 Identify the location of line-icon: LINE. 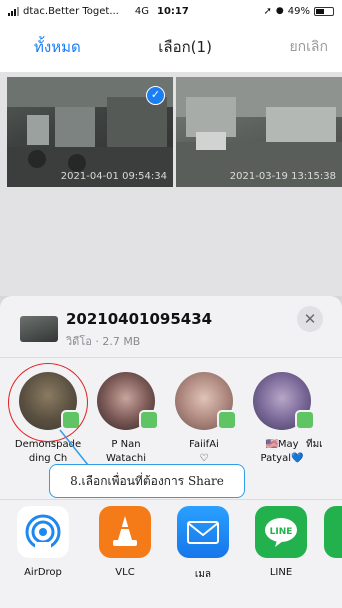
(281, 532).